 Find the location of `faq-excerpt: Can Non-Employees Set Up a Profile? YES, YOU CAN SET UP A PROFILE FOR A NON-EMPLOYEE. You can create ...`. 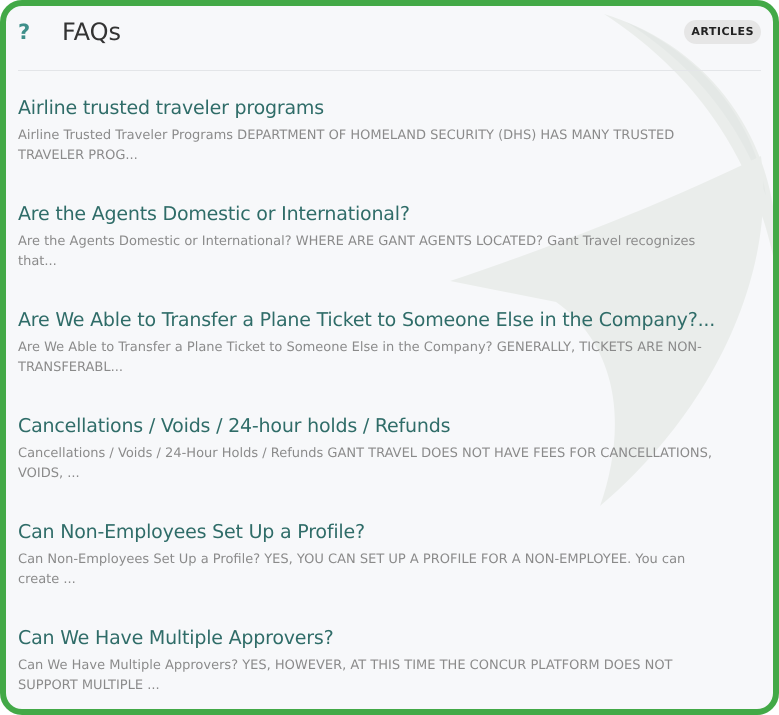

faq-excerpt: Can Non-Employees Set Up a Profile? YES, YOU CAN SET UP A PROFILE FOR A NON-EMPLOYEE. You can create ... is located at coordinates (352, 570).